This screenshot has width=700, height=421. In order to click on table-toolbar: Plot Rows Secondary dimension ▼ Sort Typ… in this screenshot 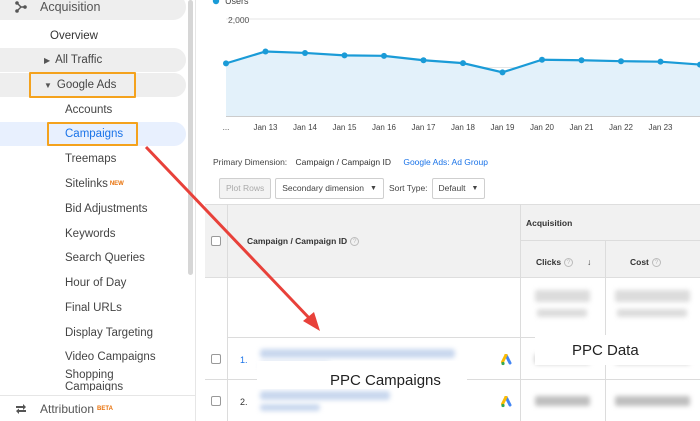, I will do `click(352, 188)`.